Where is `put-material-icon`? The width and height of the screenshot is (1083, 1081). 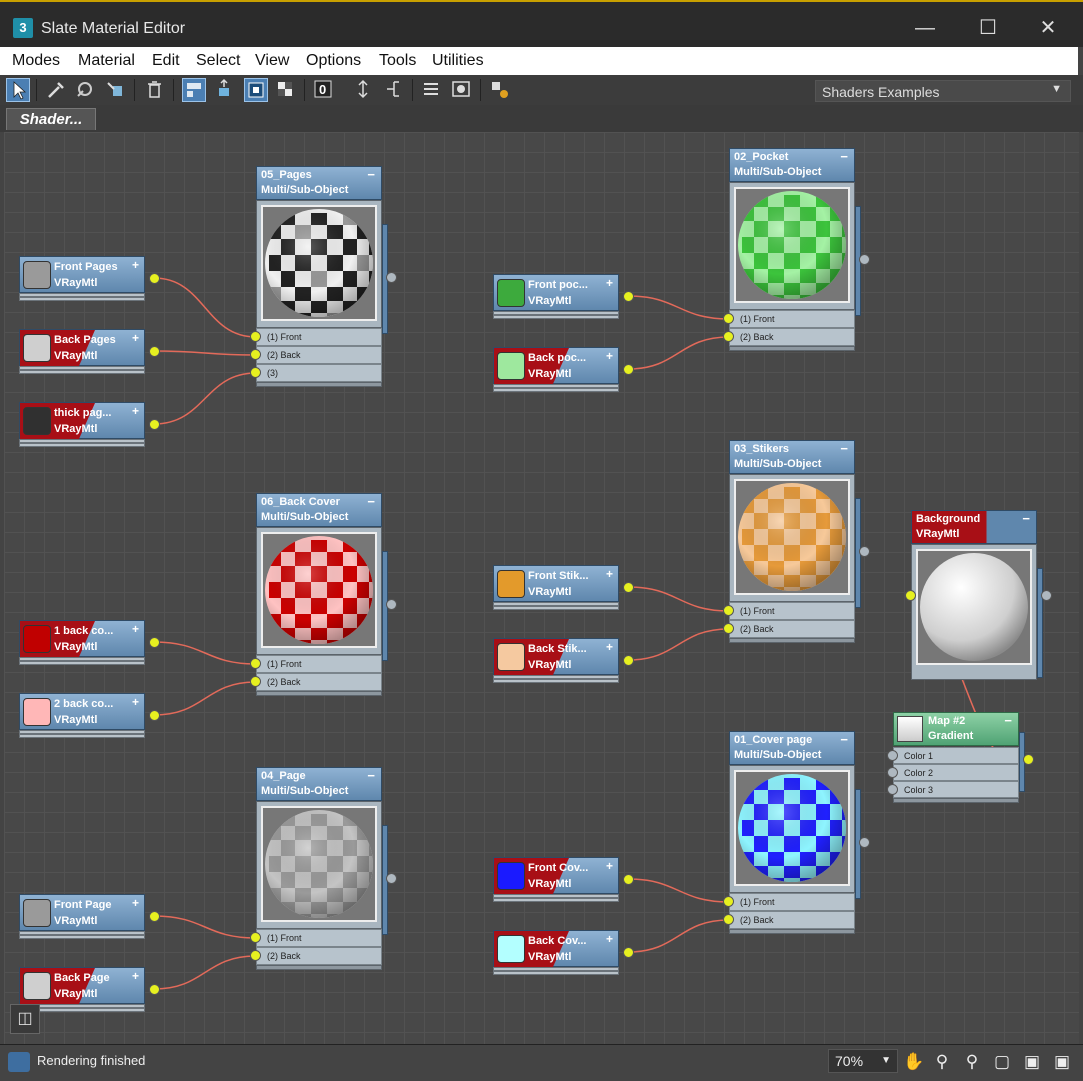
put-material-icon is located at coordinates (116, 90).